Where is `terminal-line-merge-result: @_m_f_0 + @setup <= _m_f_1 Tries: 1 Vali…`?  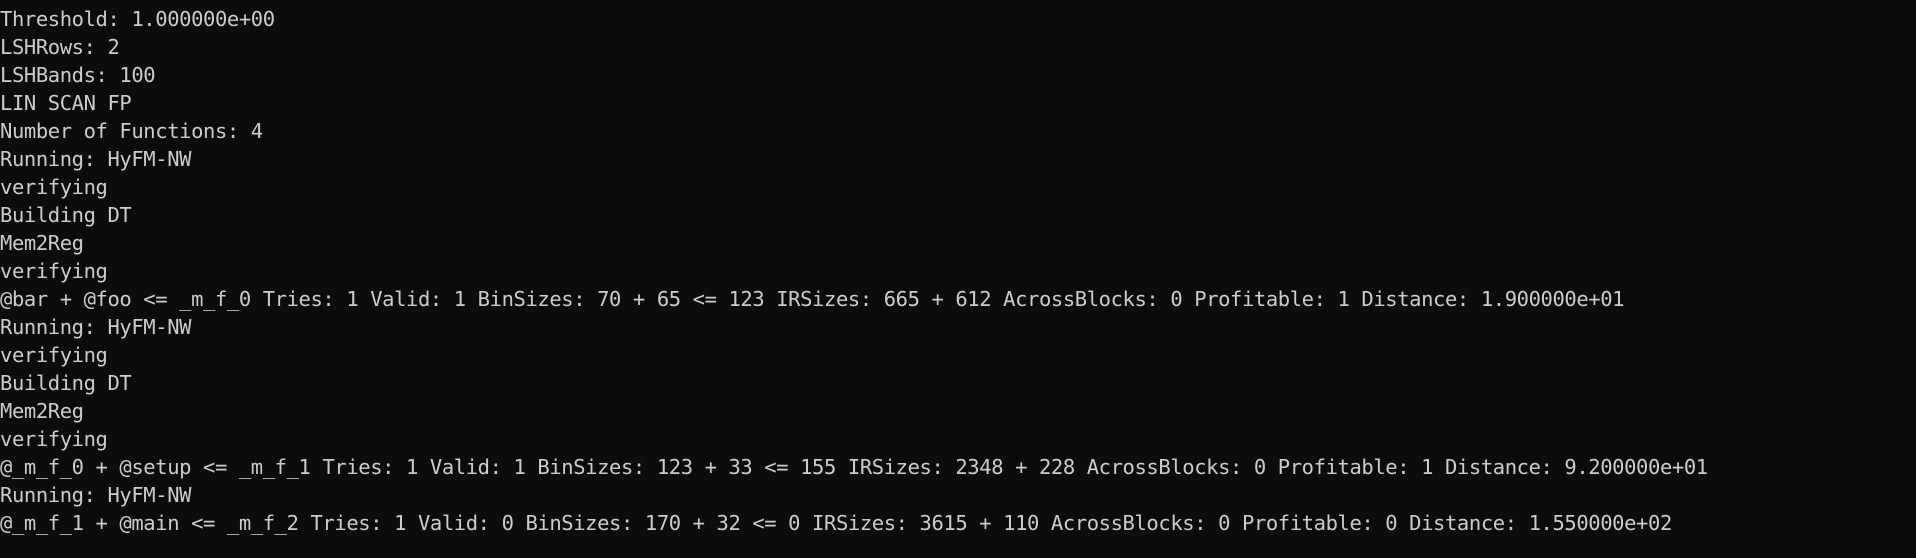
terminal-line-merge-result: @_m_f_0 + @setup <= _m_f_1 Tries: 1 Vali… is located at coordinates (854, 467).